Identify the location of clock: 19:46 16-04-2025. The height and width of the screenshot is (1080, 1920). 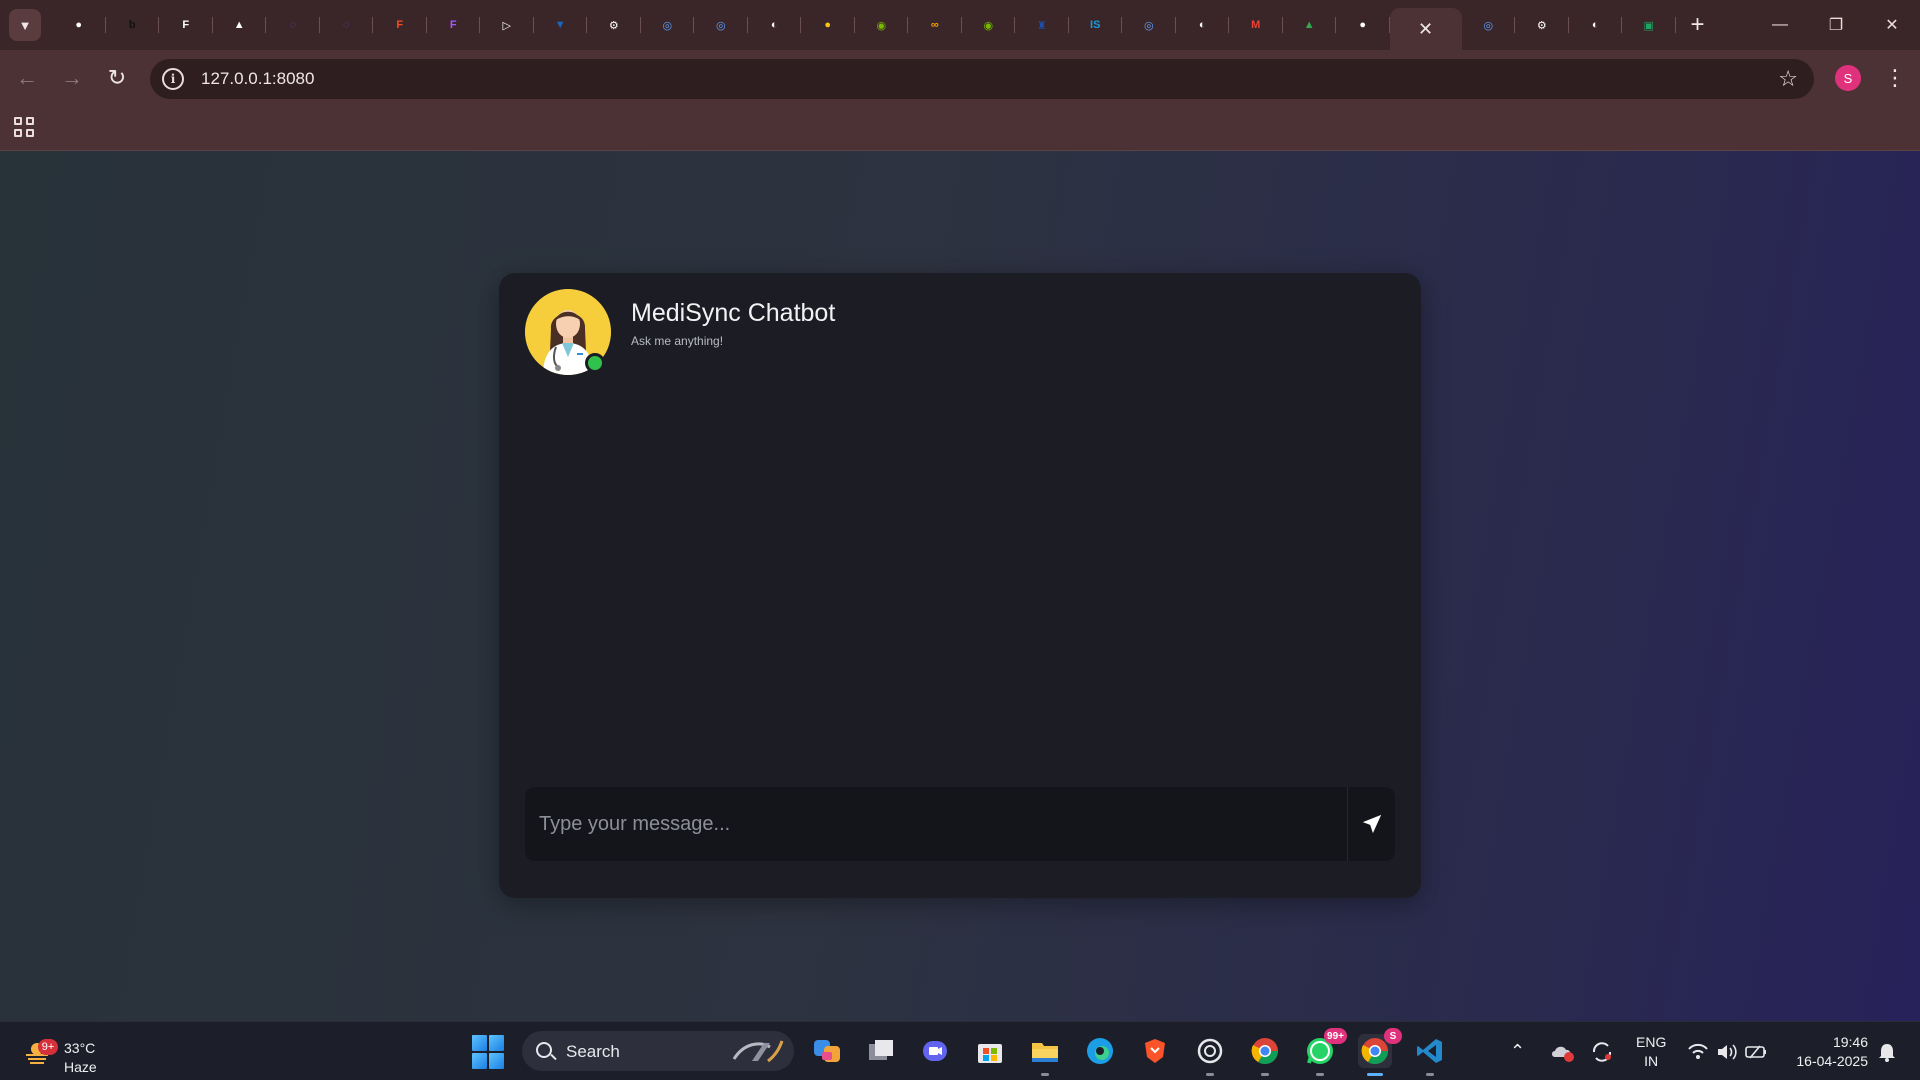
(1827, 1051).